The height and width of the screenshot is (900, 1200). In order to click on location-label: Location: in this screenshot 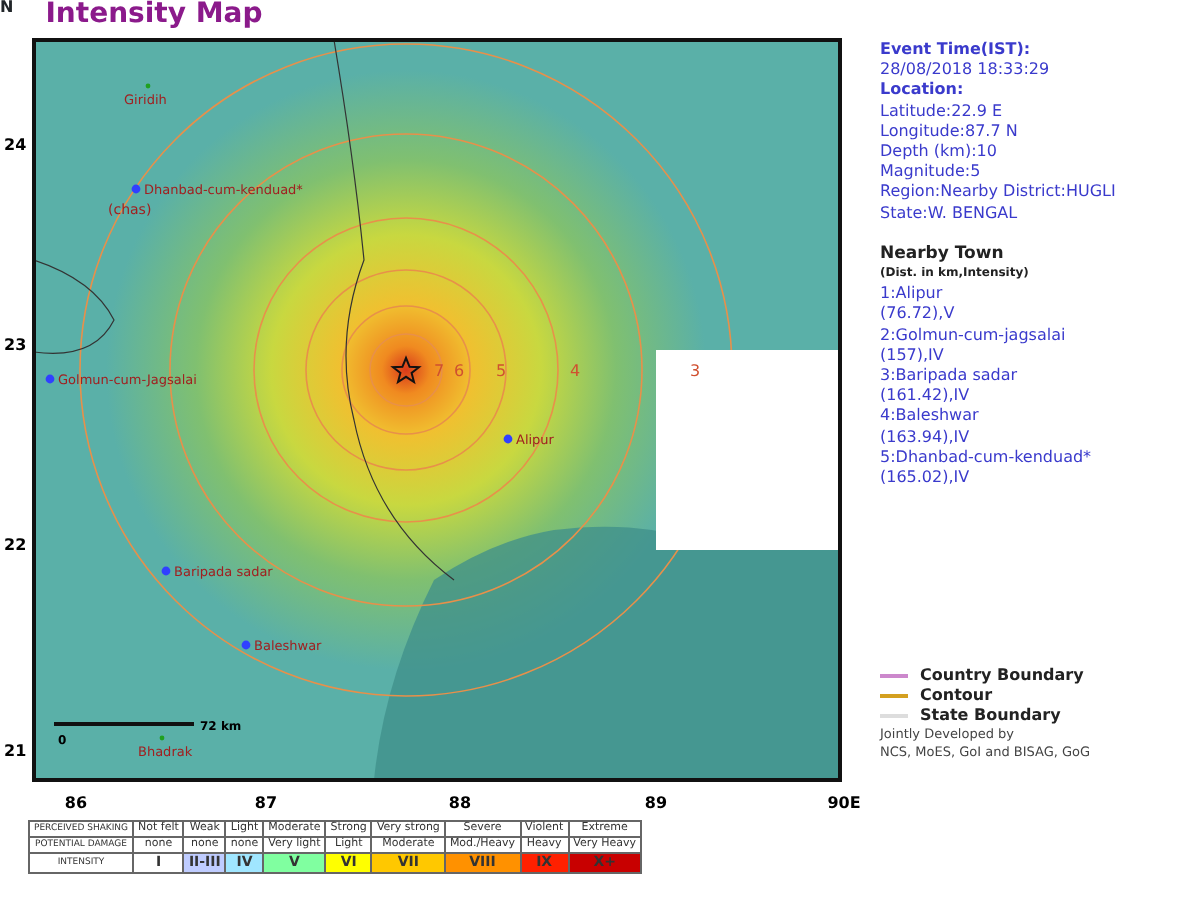, I will do `click(923, 91)`.